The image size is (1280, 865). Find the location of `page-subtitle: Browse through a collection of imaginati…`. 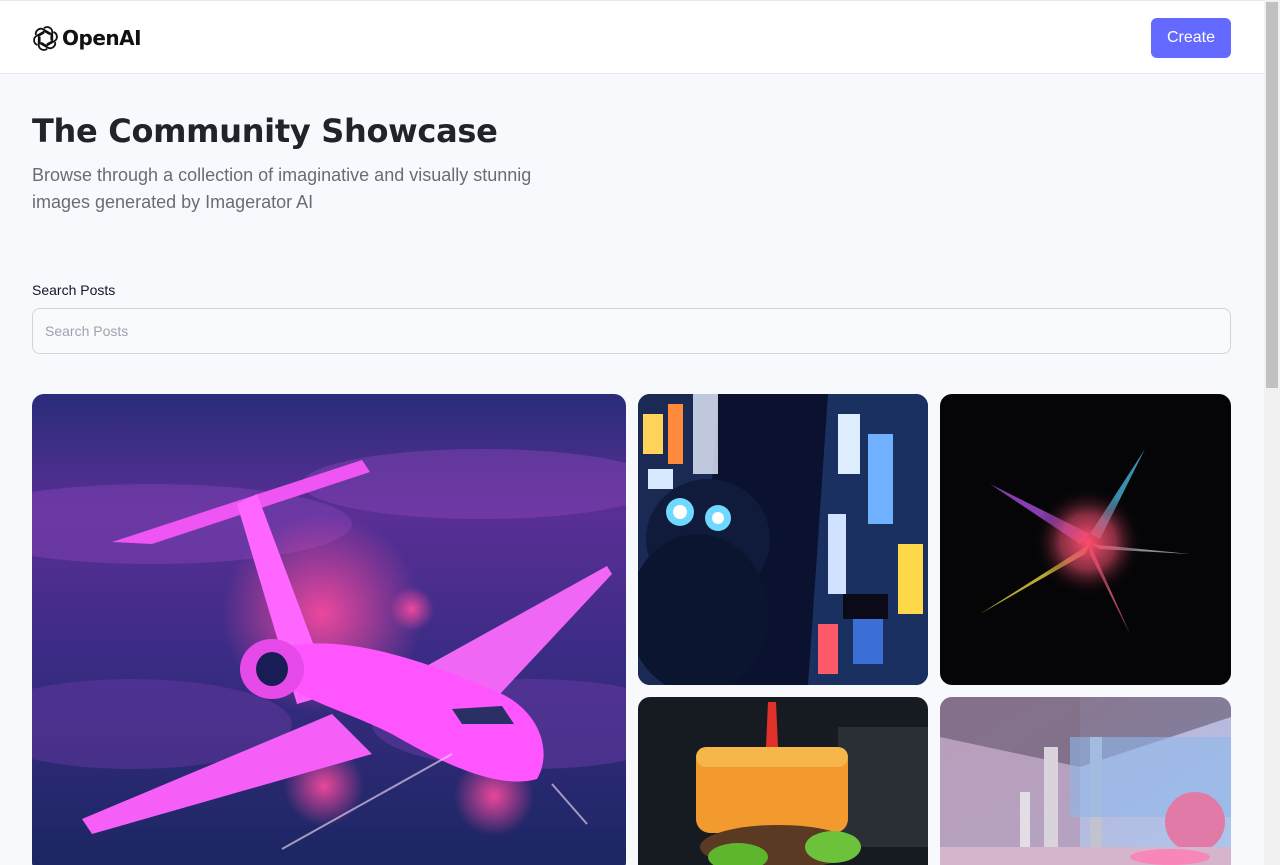

page-subtitle: Browse through a collection of imaginati… is located at coordinates (282, 188).